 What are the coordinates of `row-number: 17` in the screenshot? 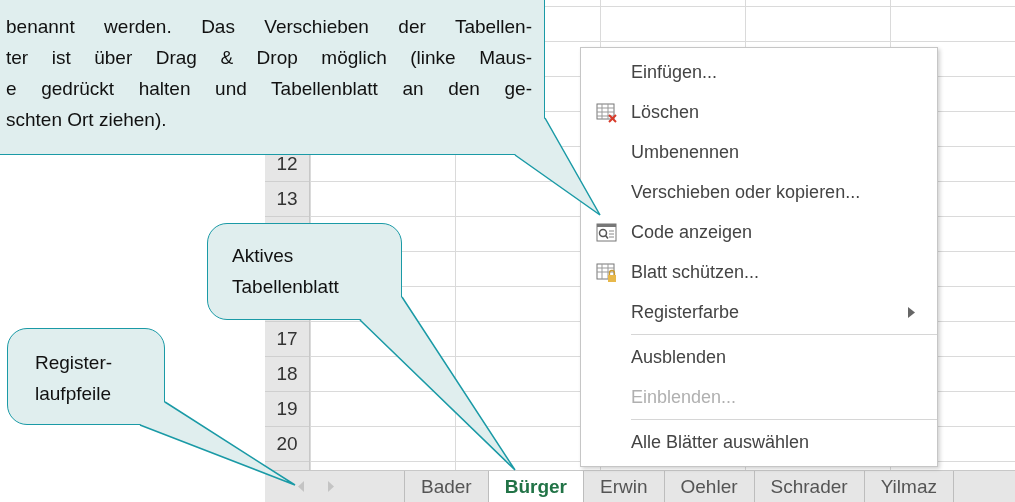 It's located at (287, 338).